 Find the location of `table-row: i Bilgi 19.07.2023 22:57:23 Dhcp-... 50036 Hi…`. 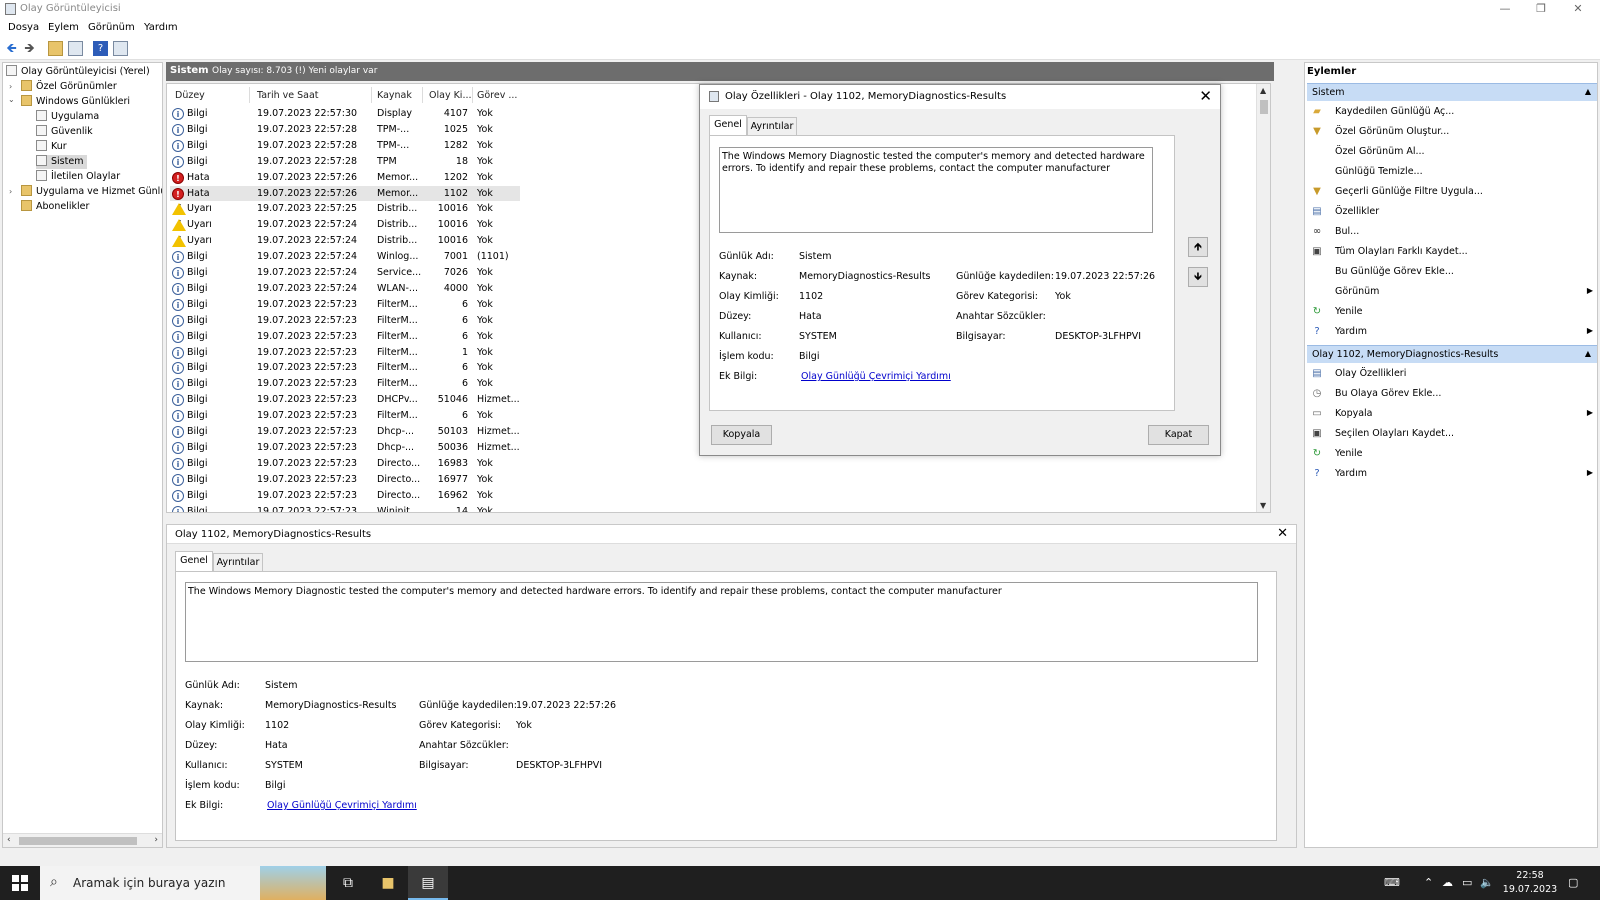

table-row: i Bilgi 19.07.2023 22:57:23 Dhcp-... 50036 Hi… is located at coordinates (345, 447).